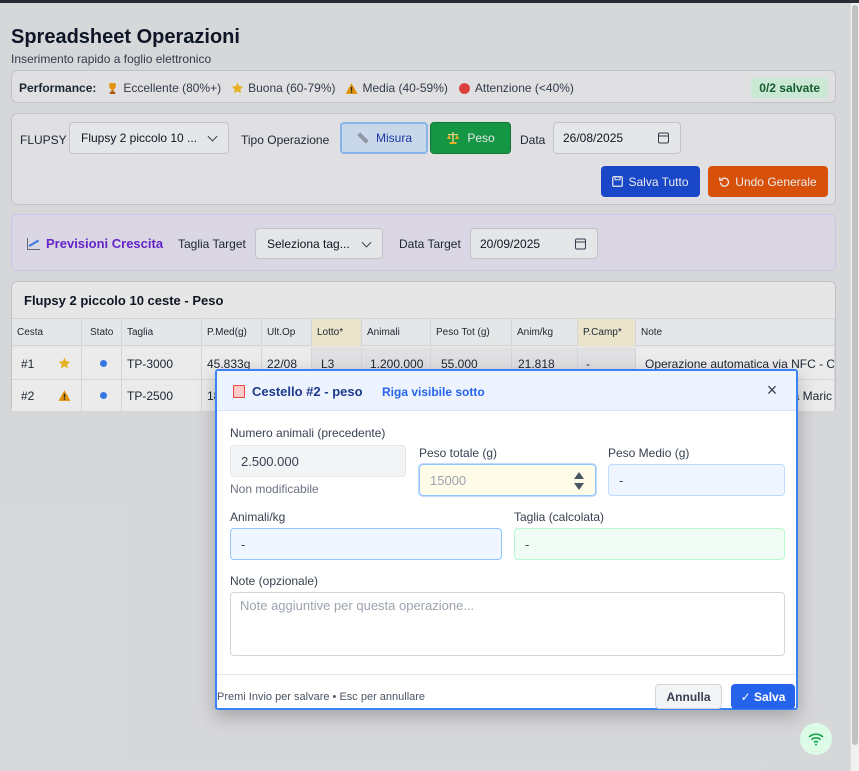 Image resolution: width=859 pixels, height=771 pixels. What do you see at coordinates (458, 453) in the screenshot?
I see `total-weight-label: Peso totale (g)` at bounding box center [458, 453].